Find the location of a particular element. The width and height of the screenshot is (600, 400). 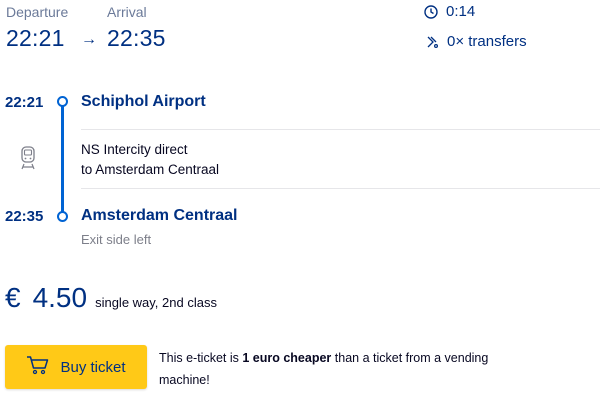

cart-icon is located at coordinates (38, 367).